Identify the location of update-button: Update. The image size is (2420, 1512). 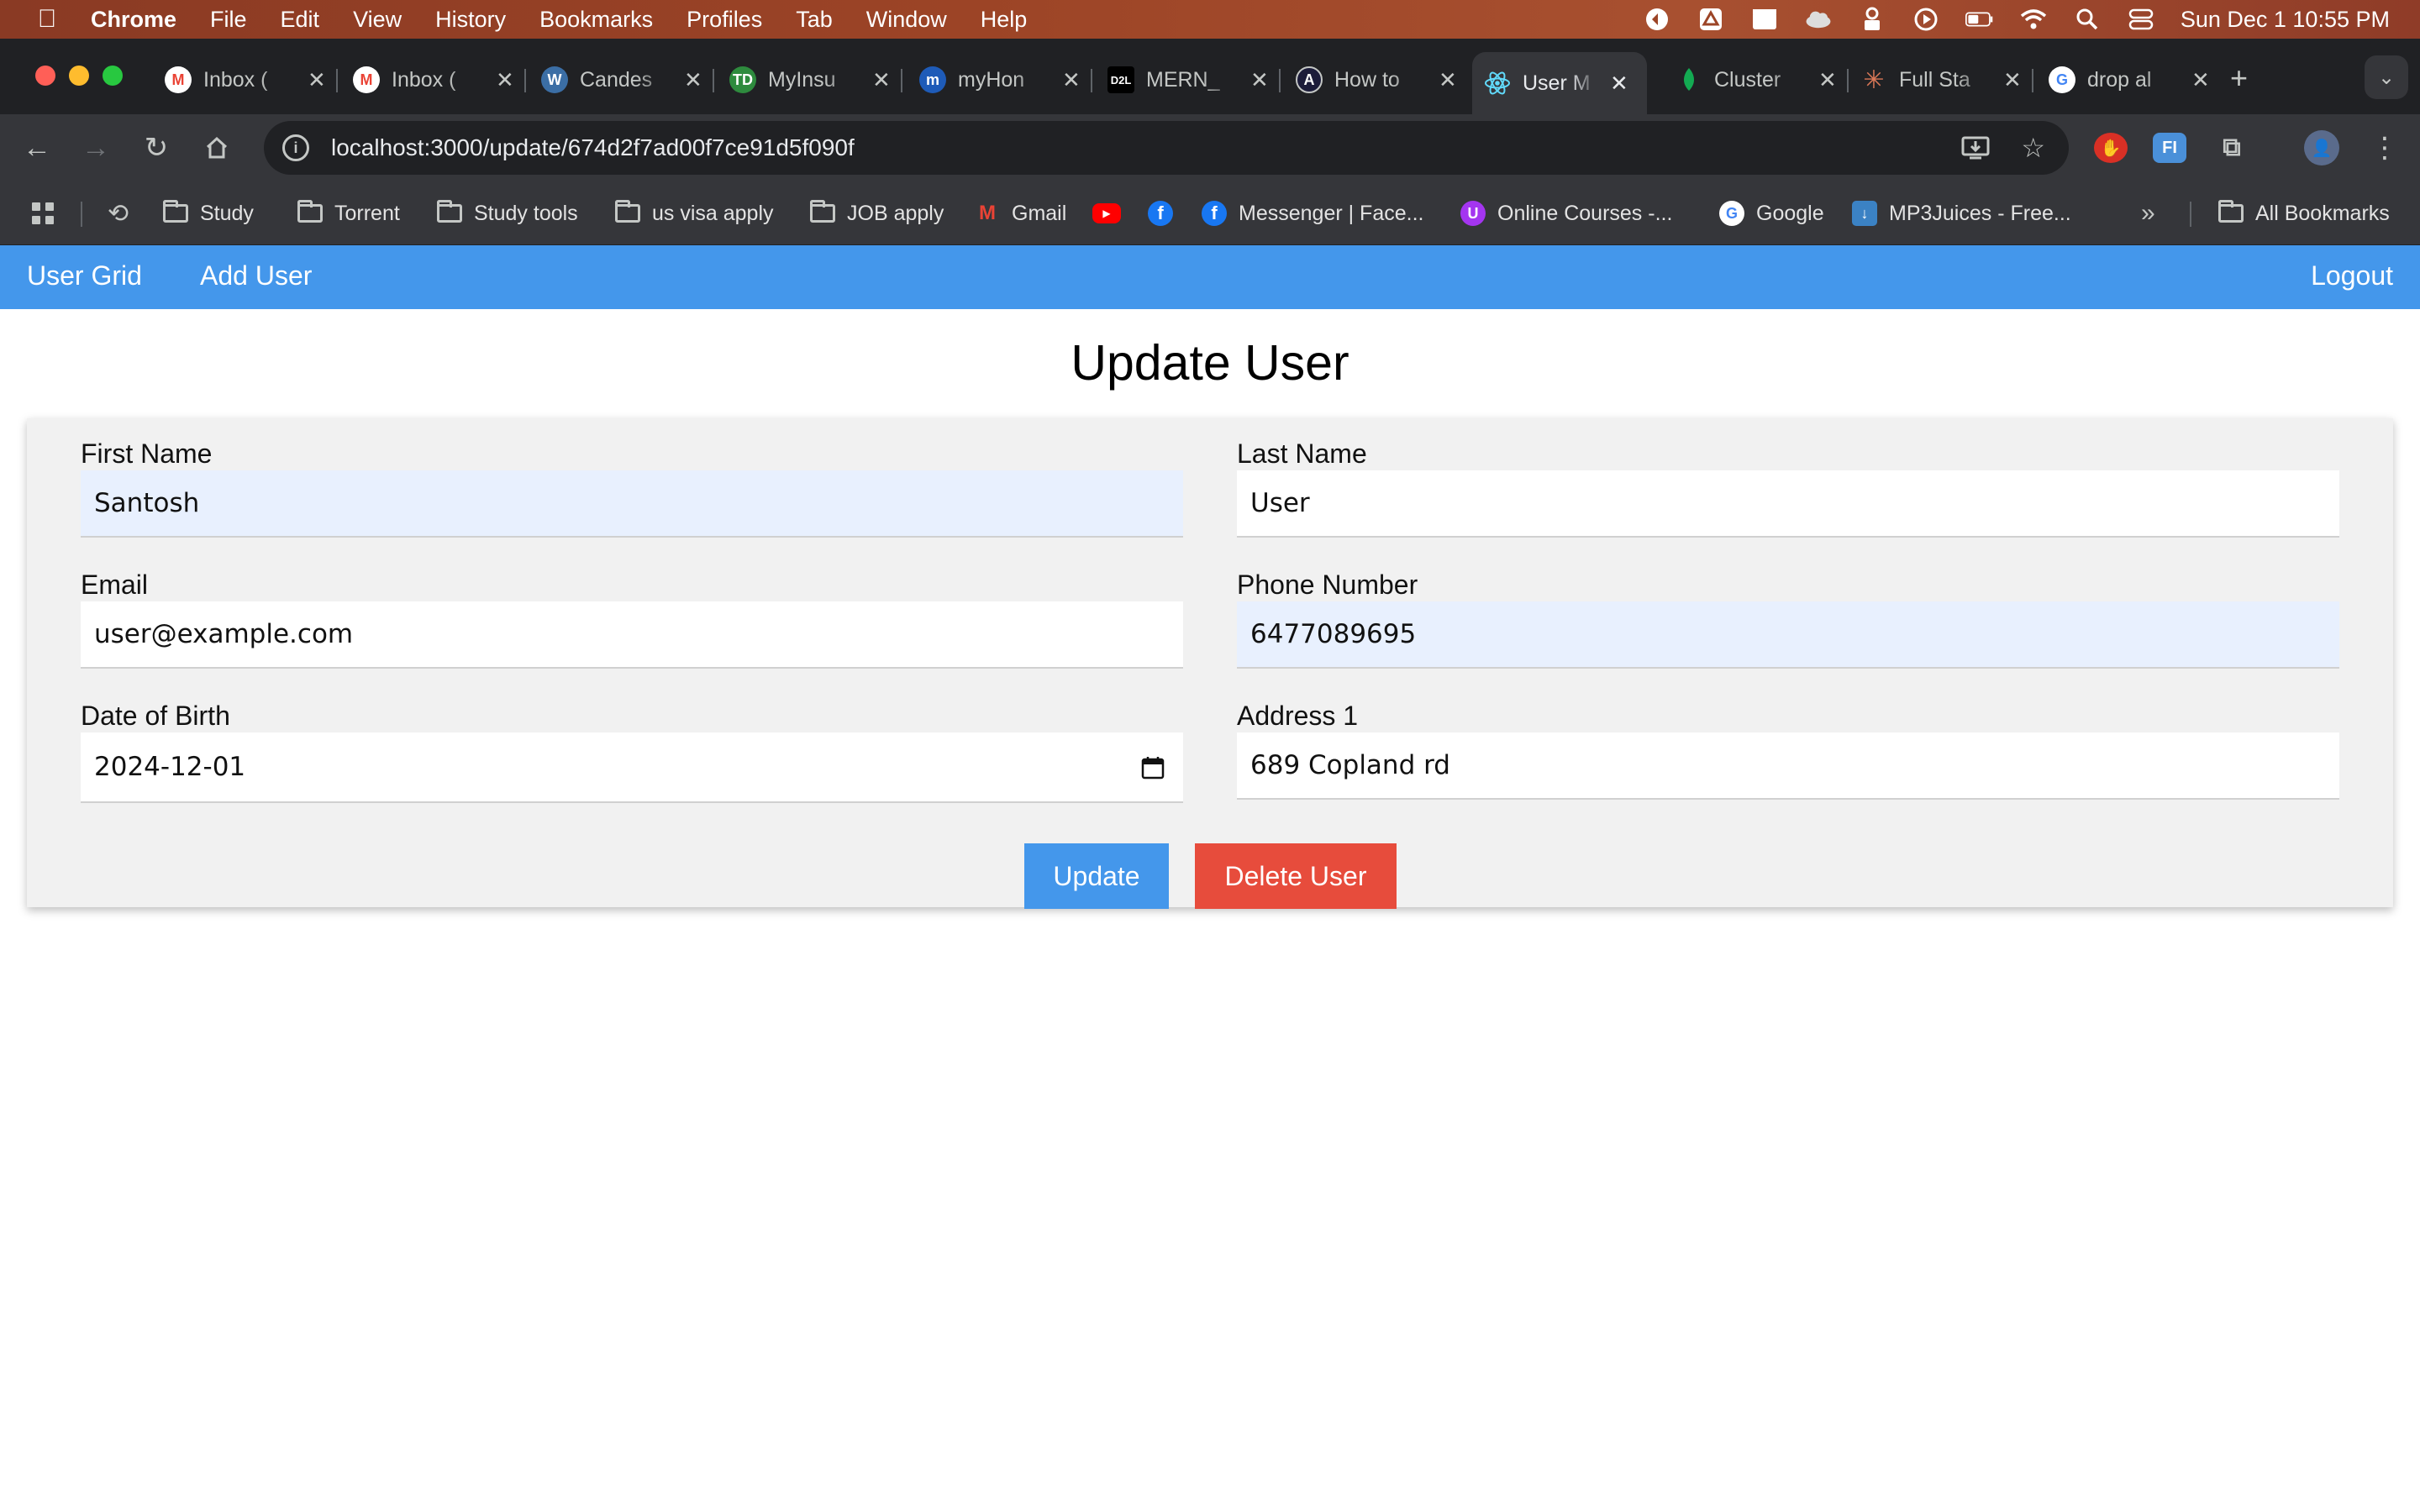
(1096, 876).